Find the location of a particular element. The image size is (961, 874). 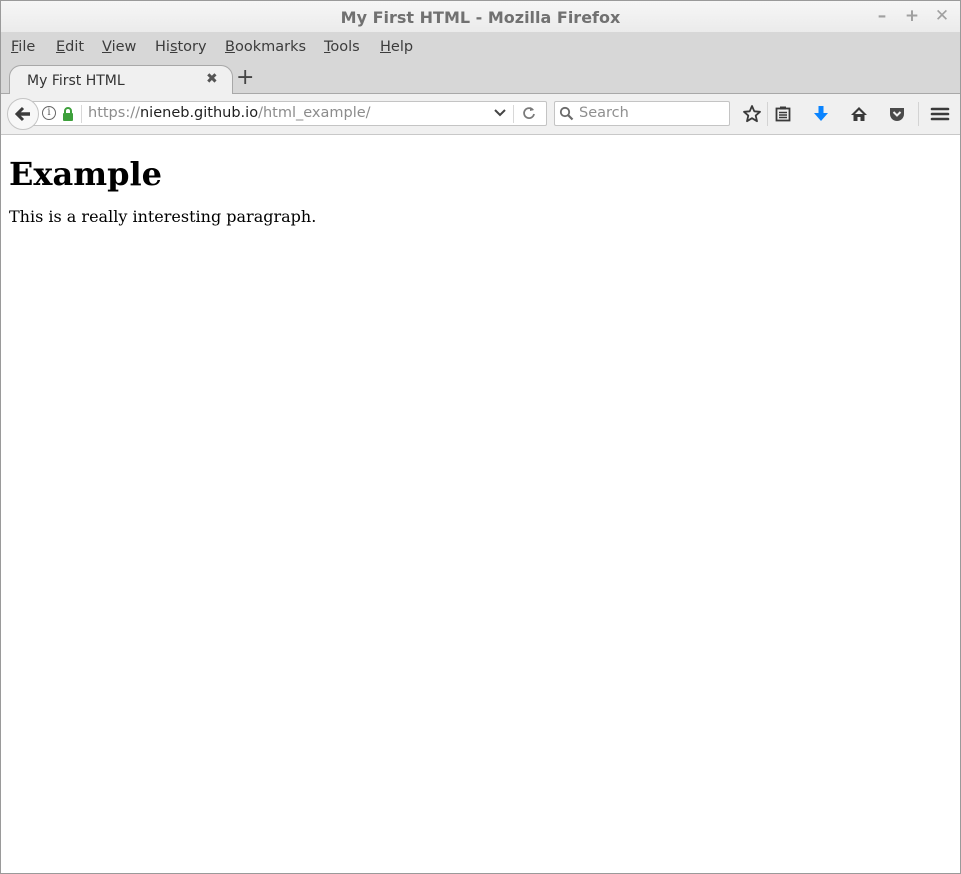

reload-icon is located at coordinates (529, 113).